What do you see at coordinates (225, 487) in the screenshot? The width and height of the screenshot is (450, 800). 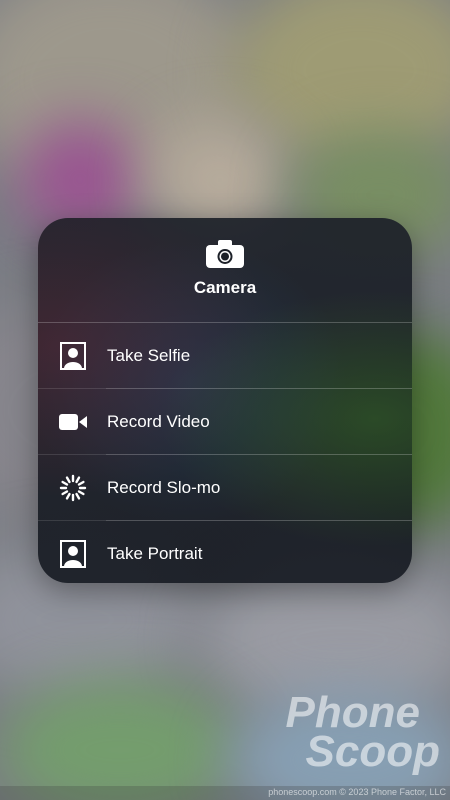 I see `record-slomo-action: Record Slo-mo` at bounding box center [225, 487].